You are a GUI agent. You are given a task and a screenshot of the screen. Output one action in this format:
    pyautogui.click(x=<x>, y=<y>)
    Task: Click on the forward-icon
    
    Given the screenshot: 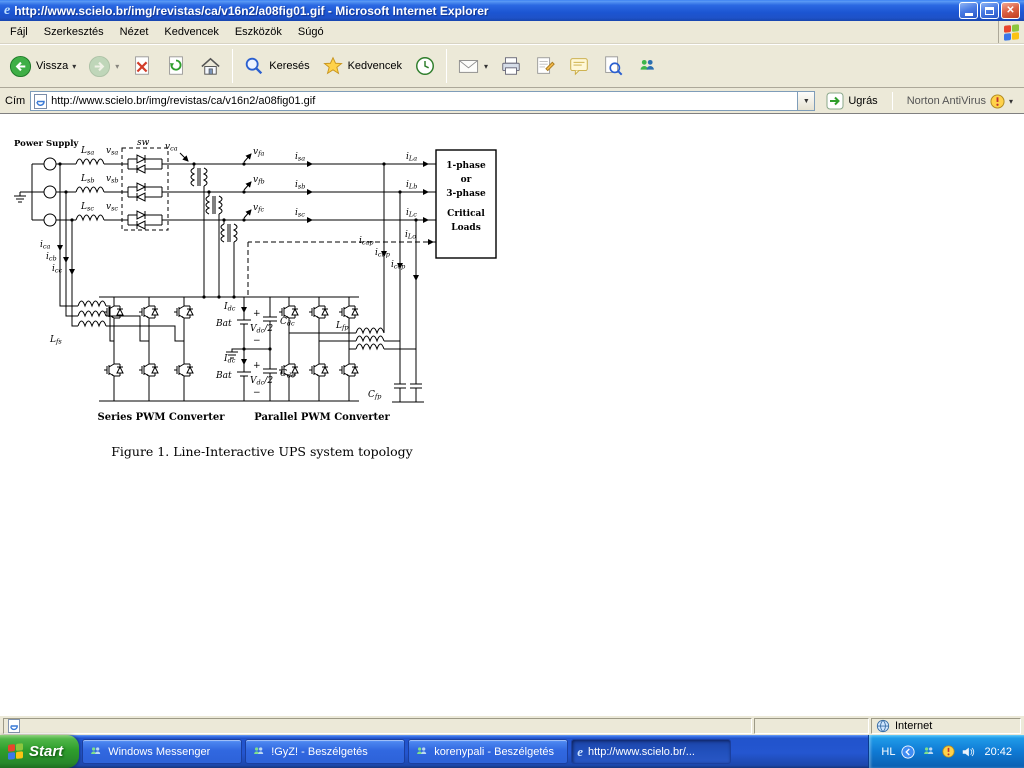 What is the action you would take?
    pyautogui.click(x=100, y=66)
    